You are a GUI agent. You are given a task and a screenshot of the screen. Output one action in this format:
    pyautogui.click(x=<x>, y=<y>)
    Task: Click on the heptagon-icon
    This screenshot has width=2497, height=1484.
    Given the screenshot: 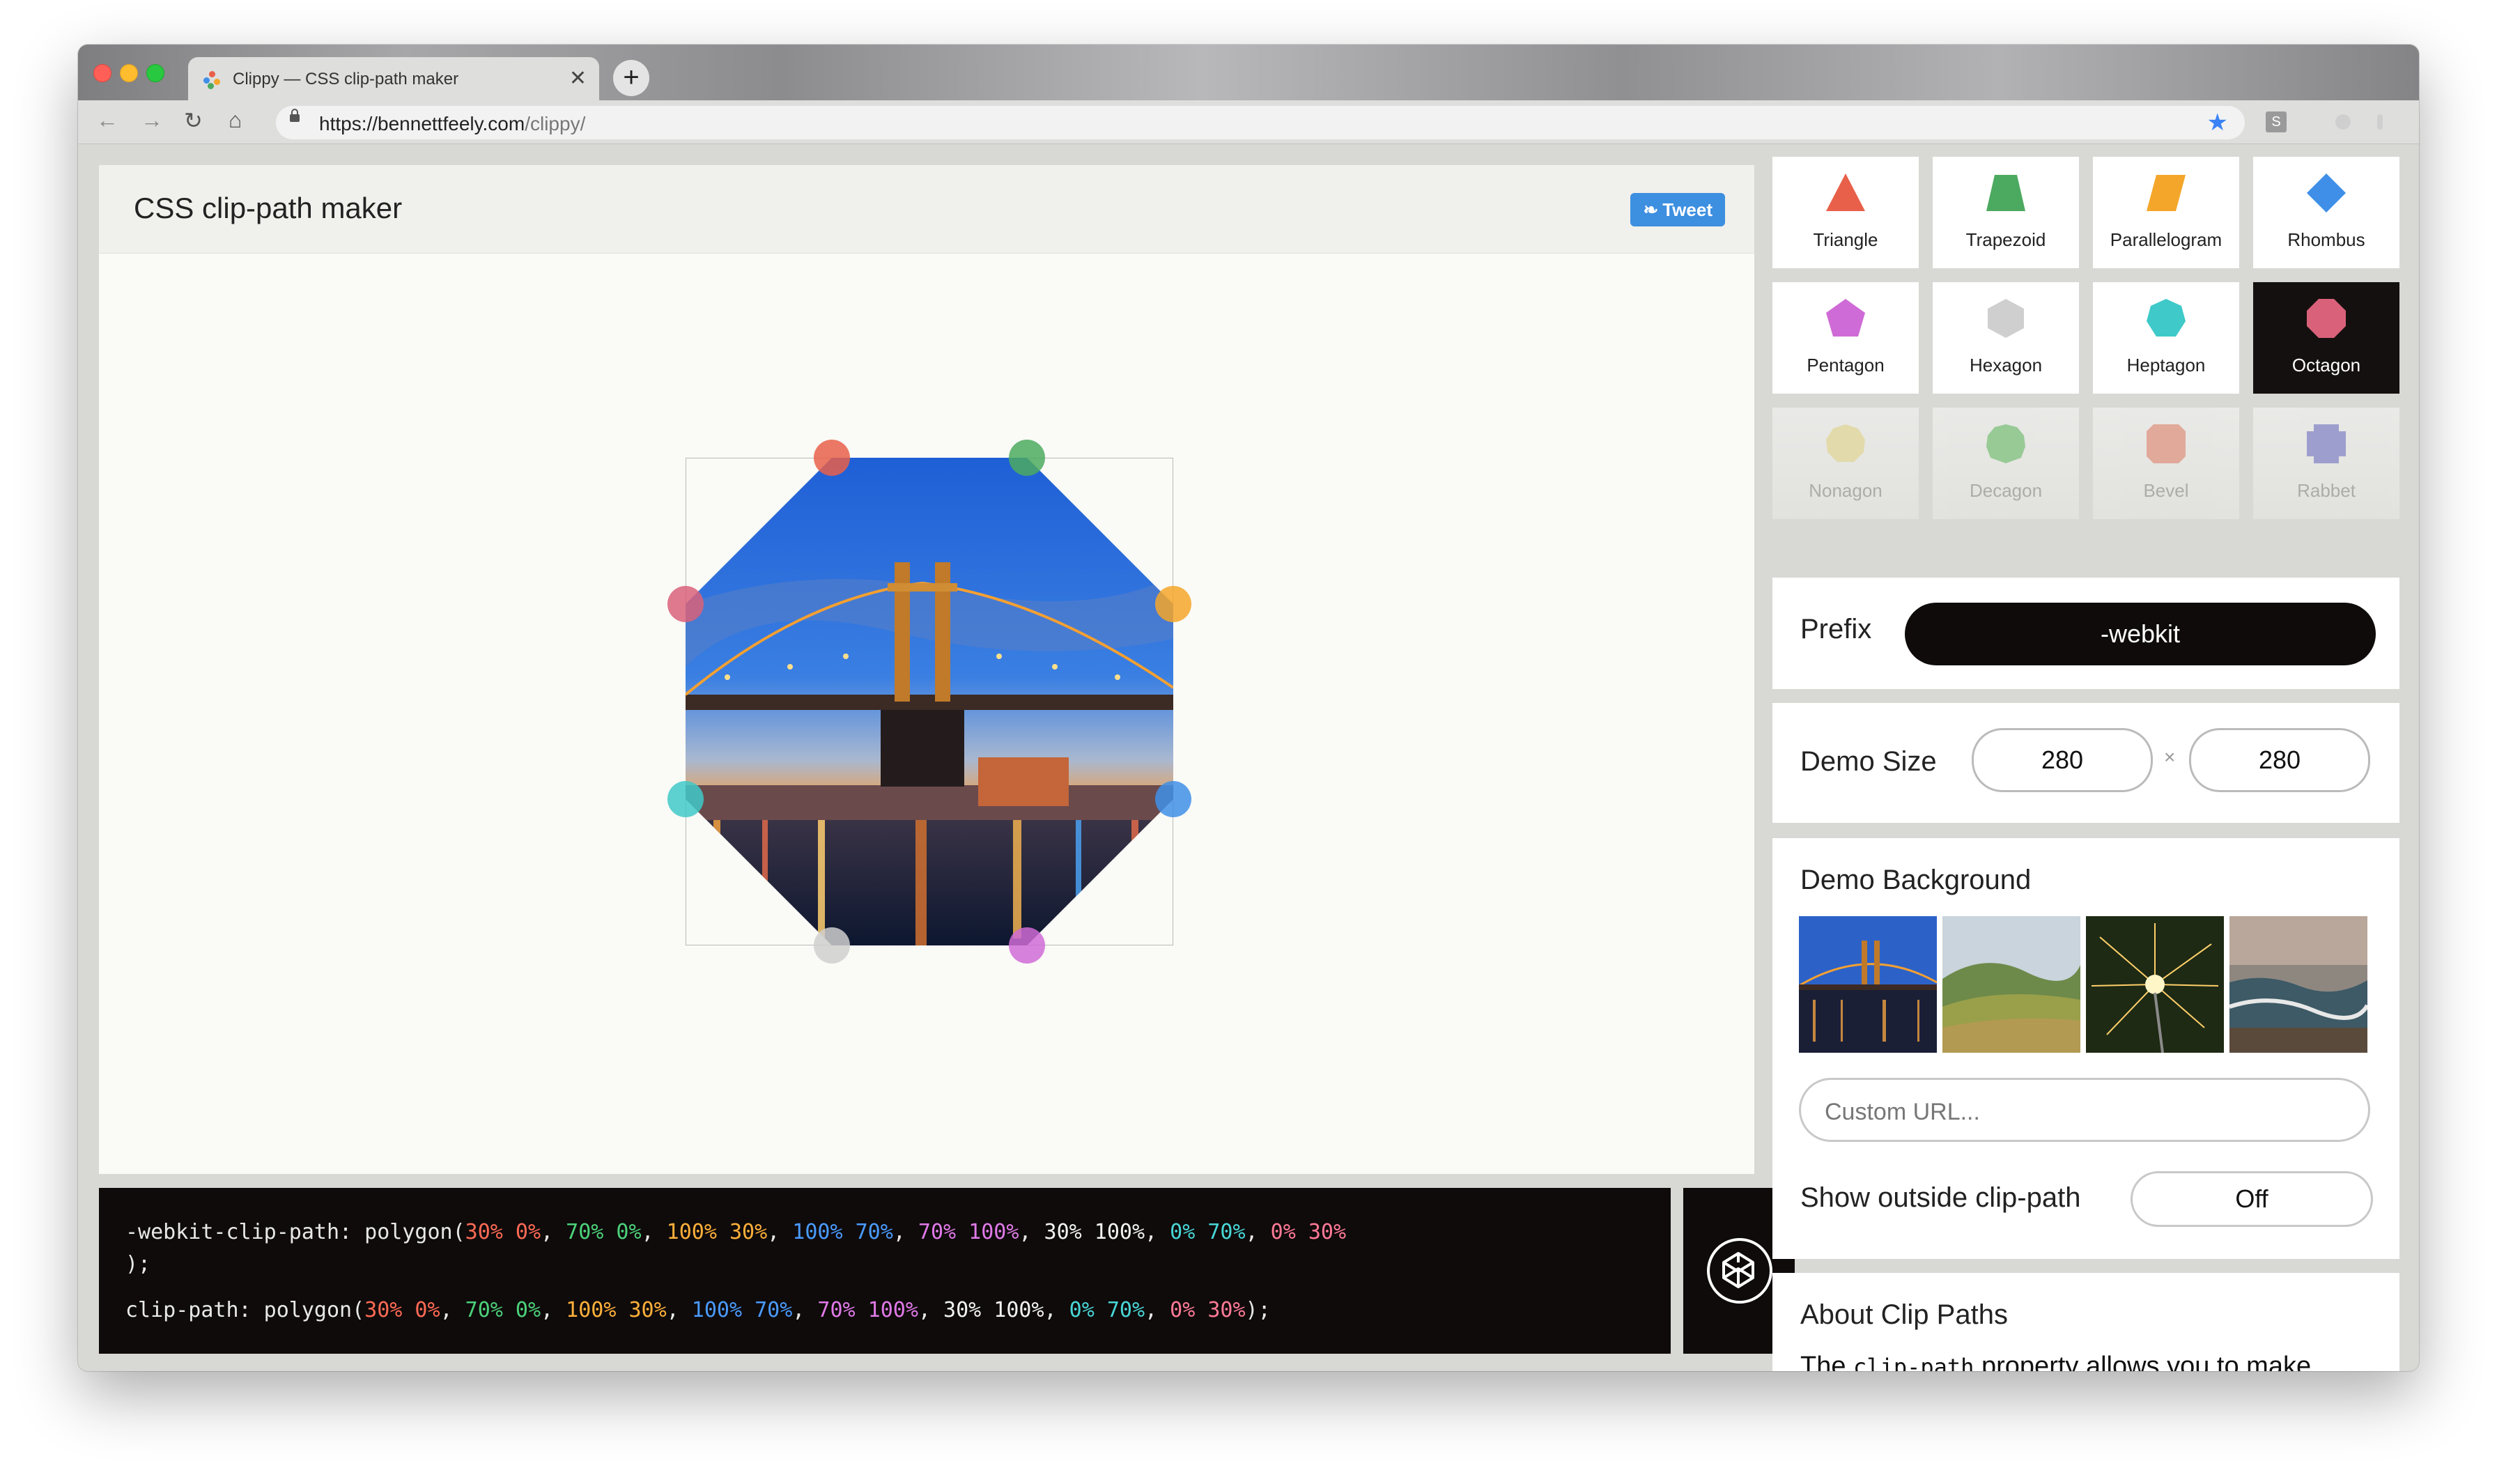 What is the action you would take?
    pyautogui.click(x=2166, y=318)
    